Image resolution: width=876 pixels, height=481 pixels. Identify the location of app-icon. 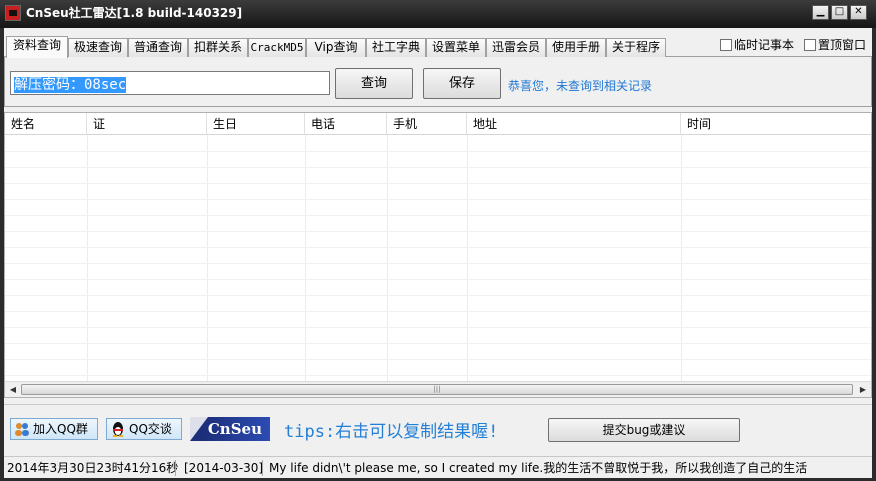
(13, 13).